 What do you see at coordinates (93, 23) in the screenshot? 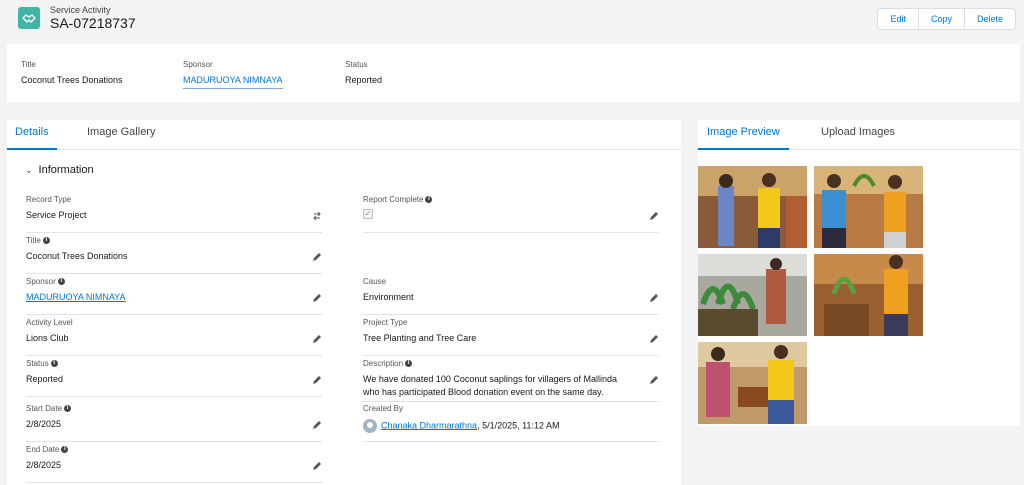
I see `record-number: SA-07218737` at bounding box center [93, 23].